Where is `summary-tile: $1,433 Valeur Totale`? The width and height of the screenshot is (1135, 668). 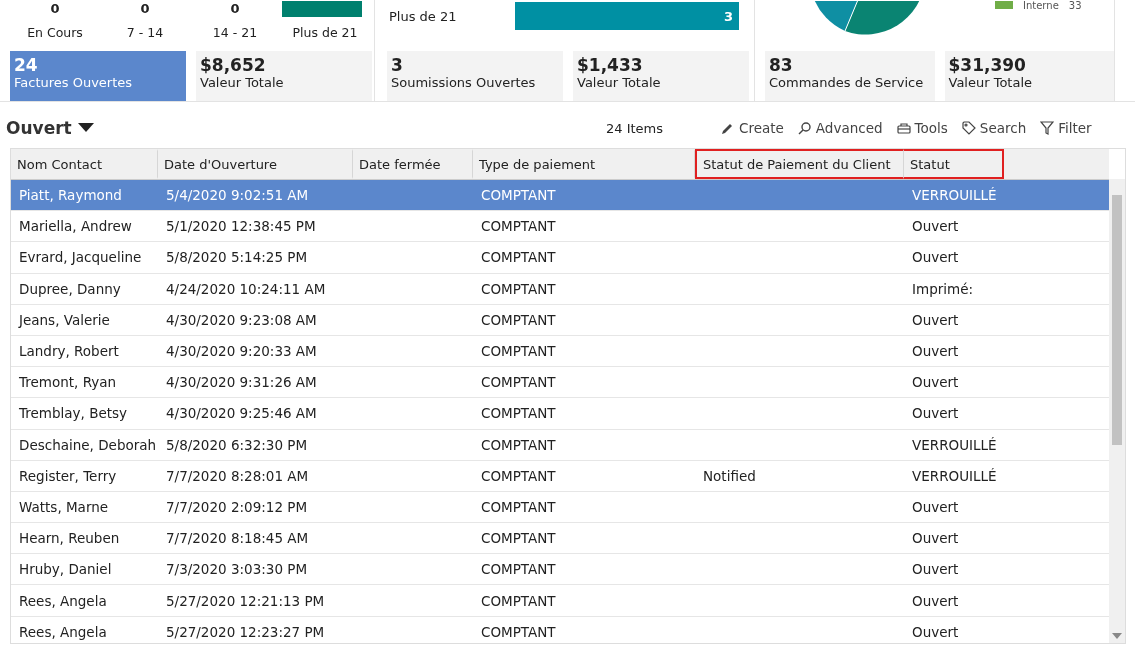
summary-tile: $1,433 Valeur Totale is located at coordinates (661, 76).